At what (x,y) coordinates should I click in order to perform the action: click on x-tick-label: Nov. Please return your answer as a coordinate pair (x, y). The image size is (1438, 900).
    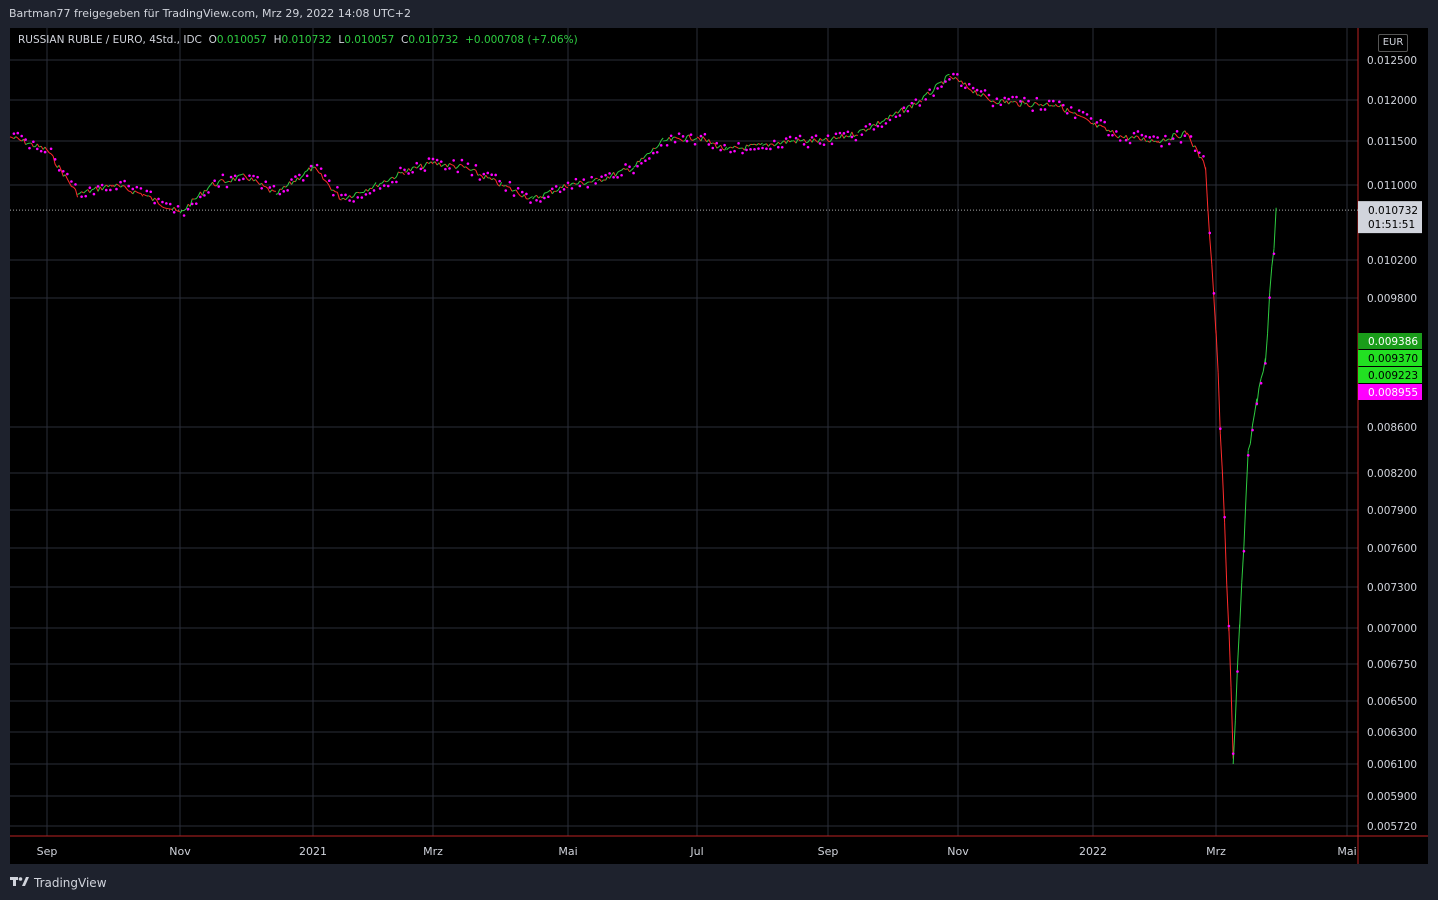
    Looking at the image, I should click on (180, 851).